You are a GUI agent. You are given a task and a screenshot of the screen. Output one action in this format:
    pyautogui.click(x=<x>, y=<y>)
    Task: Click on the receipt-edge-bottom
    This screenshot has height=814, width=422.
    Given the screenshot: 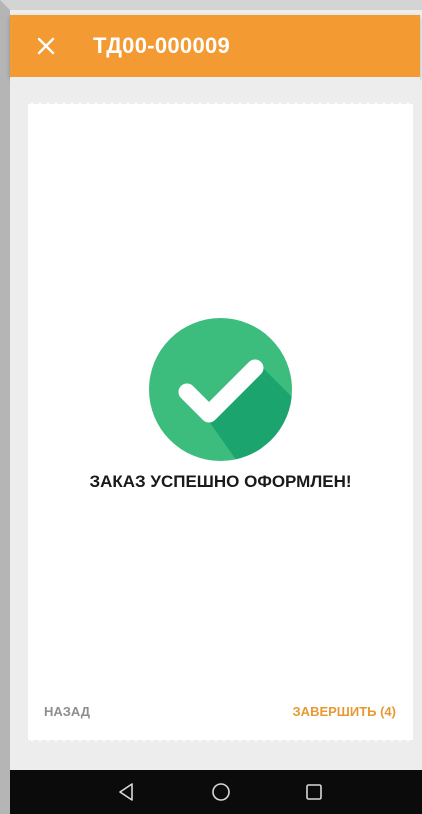 What is the action you would take?
    pyautogui.click(x=220, y=740)
    